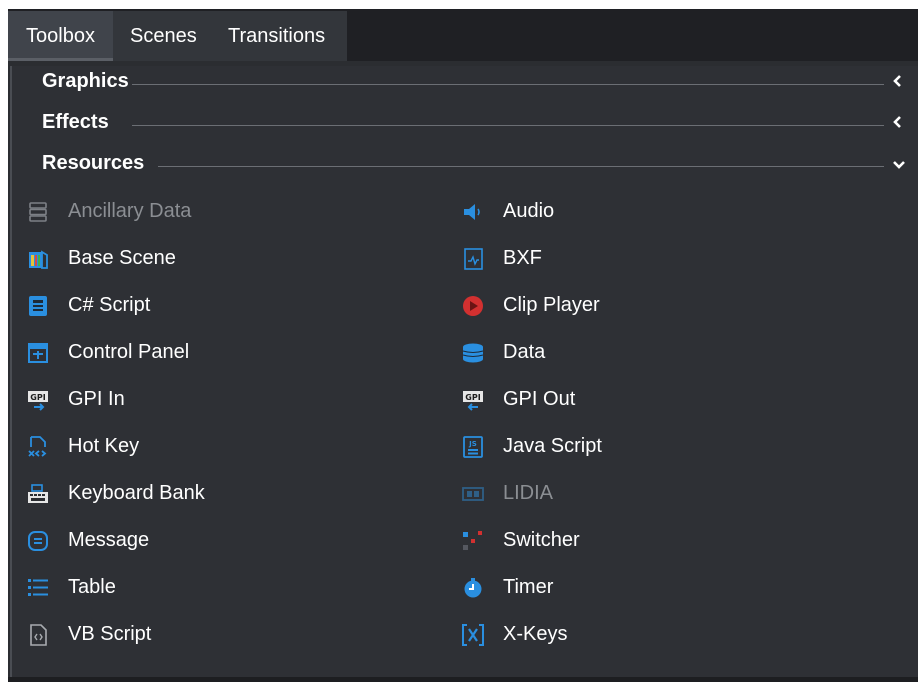 The height and width of the screenshot is (682, 918). What do you see at coordinates (110, 634) in the screenshot?
I see `resource-label: VB Script` at bounding box center [110, 634].